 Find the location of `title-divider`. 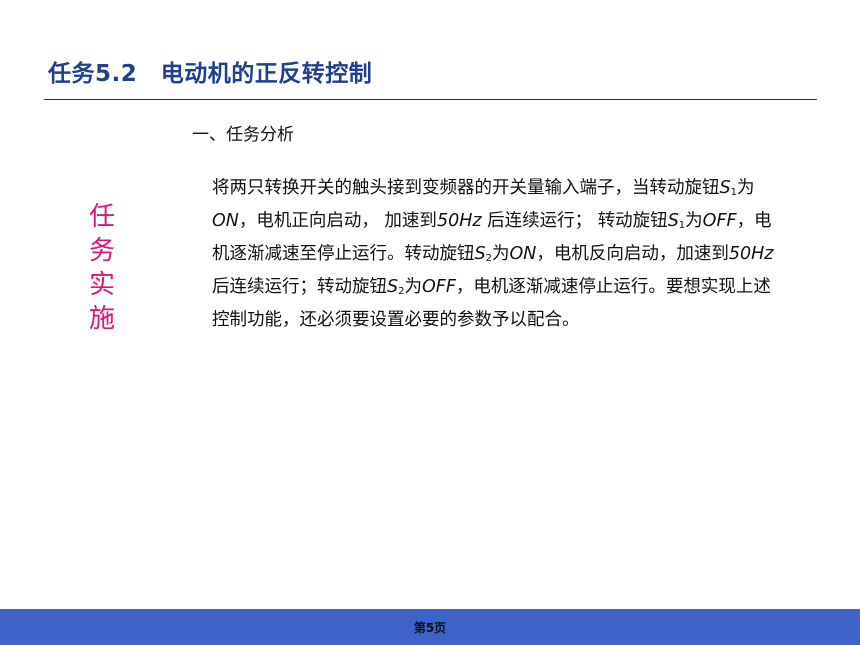

title-divider is located at coordinates (430, 99).